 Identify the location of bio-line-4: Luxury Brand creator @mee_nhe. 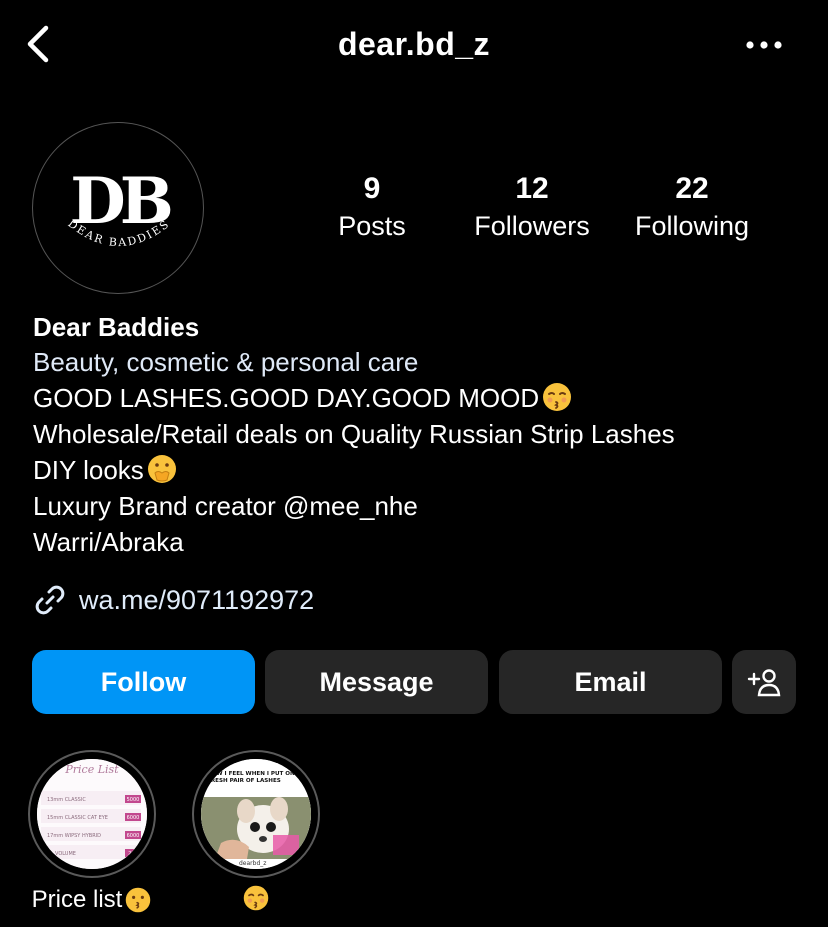
(225, 506).